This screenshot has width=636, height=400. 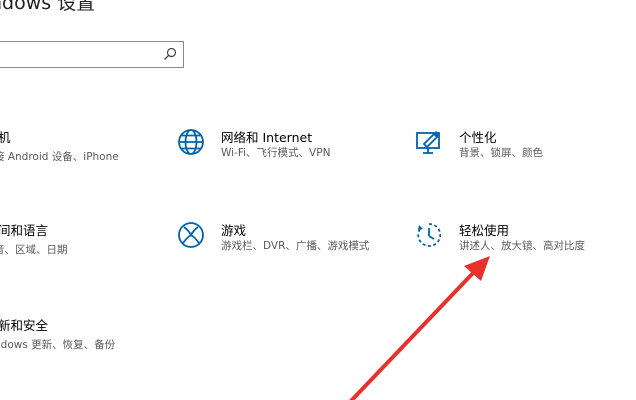 I want to click on ease-of-access-icon, so click(x=429, y=235).